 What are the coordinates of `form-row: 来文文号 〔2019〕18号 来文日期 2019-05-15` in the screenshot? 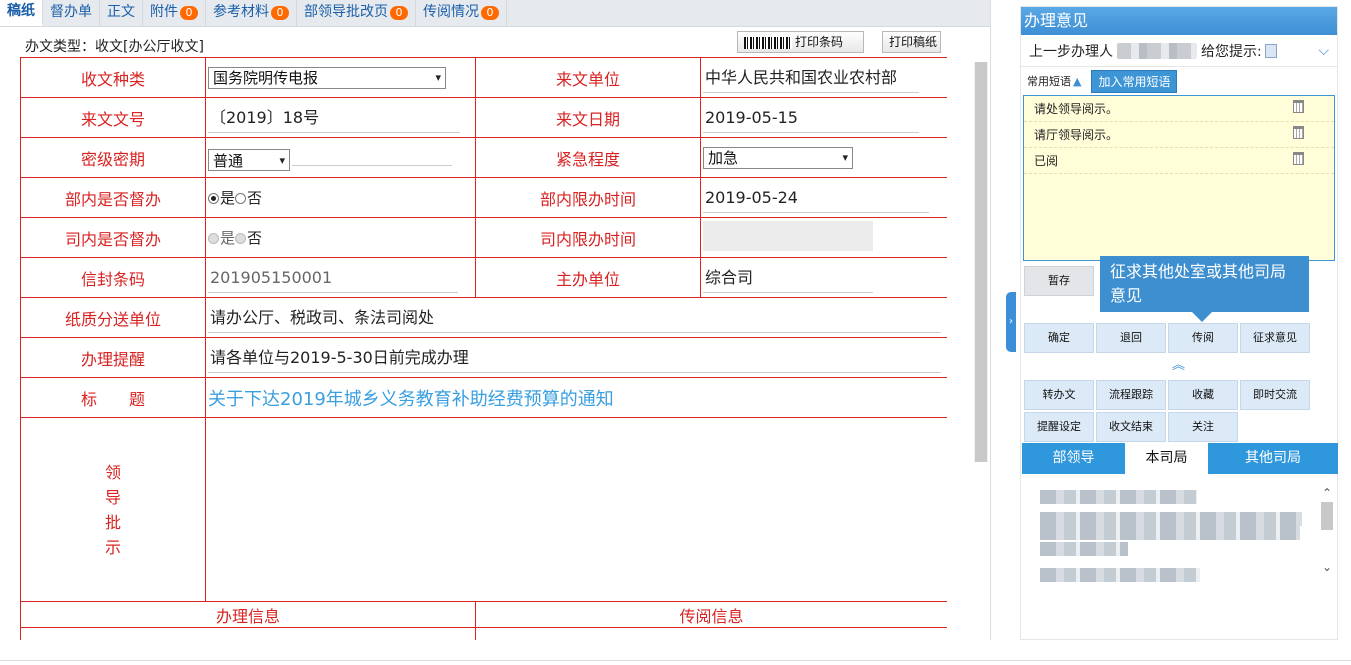 It's located at (483, 117).